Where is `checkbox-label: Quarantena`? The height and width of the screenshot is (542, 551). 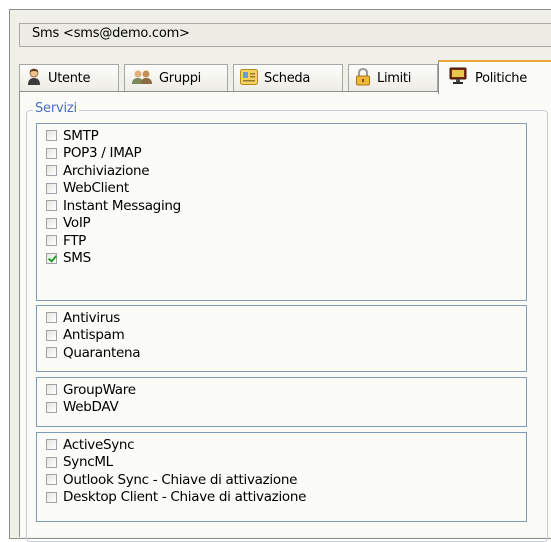
checkbox-label: Quarantena is located at coordinates (102, 352).